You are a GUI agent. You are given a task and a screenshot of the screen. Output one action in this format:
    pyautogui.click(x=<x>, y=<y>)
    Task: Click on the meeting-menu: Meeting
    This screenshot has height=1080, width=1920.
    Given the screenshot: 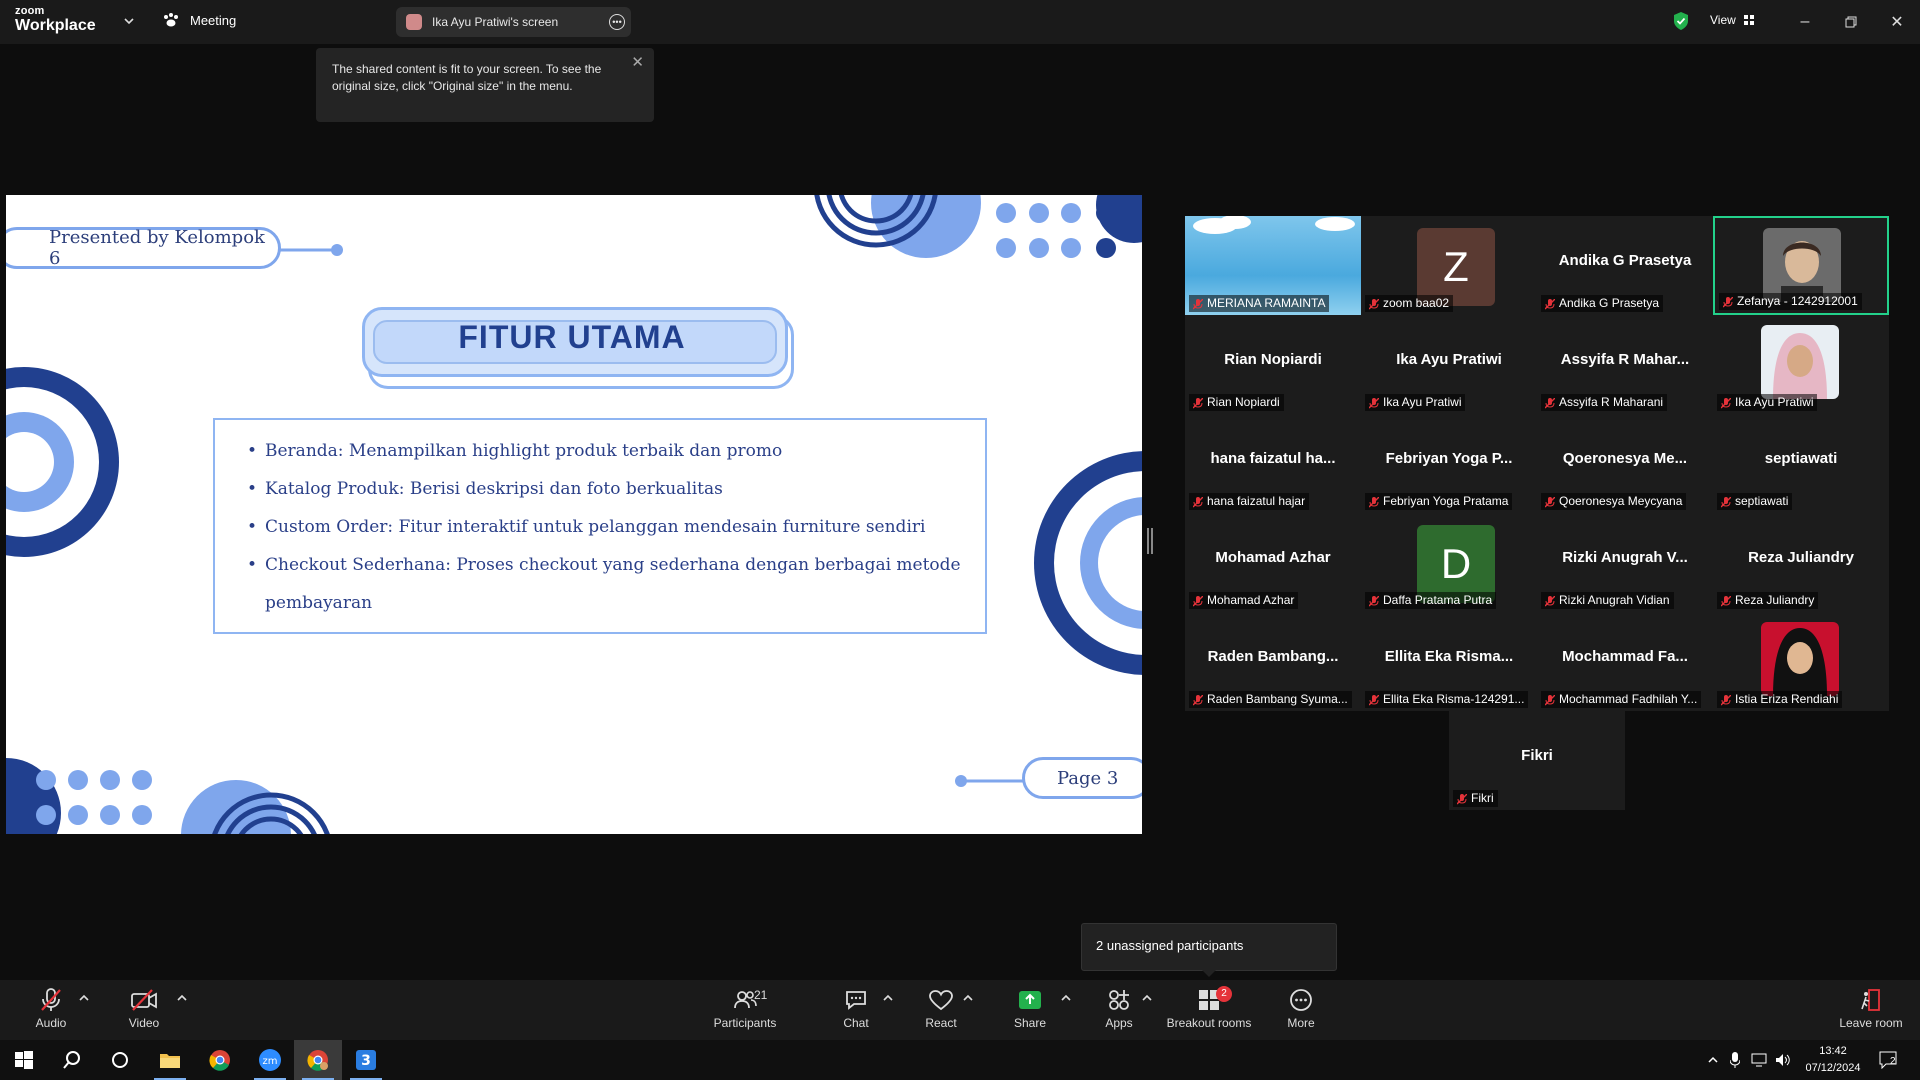 What is the action you would take?
    pyautogui.click(x=199, y=20)
    